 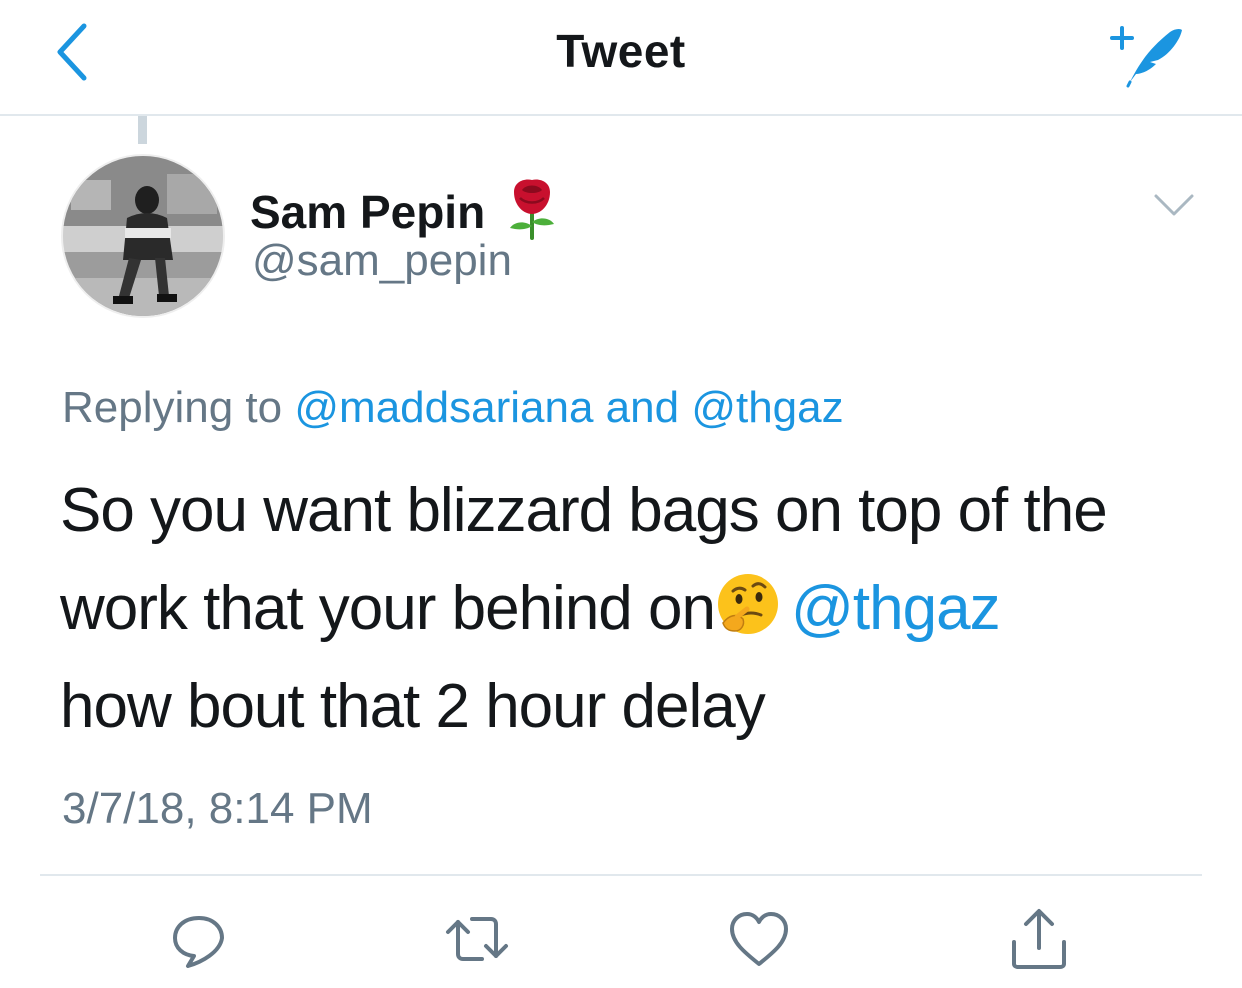 I want to click on tweet-timestamp: 3/7/18, 8:14 PM, so click(x=217, y=808).